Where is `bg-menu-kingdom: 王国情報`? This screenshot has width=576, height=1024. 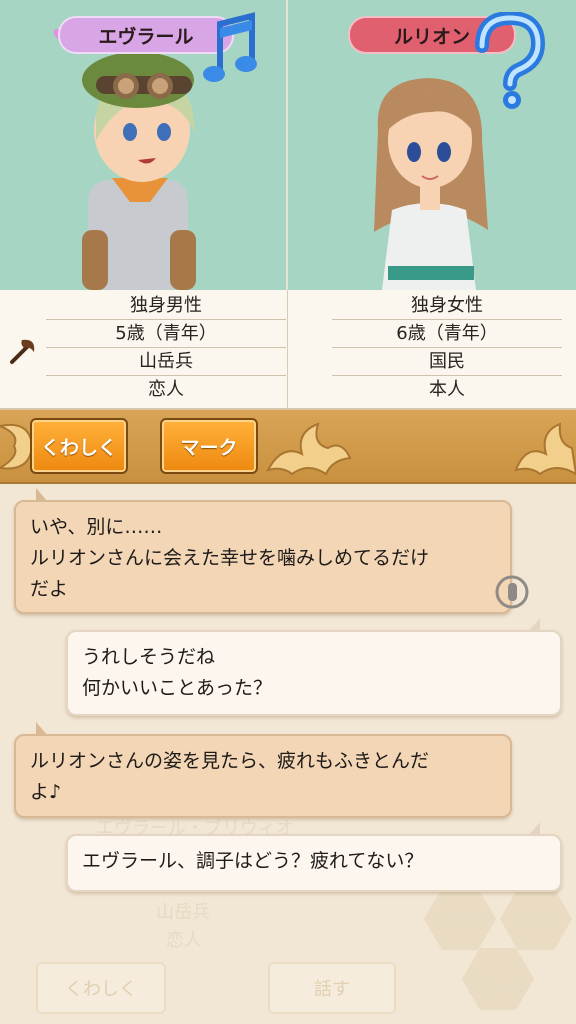 bg-menu-kingdom: 王国情報 is located at coordinates (496, 989).